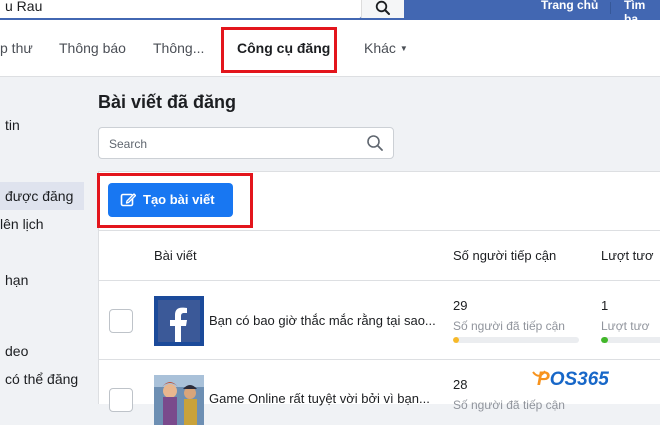 Image resolution: width=660 pixels, height=425 pixels. What do you see at coordinates (16, 351) in the screenshot?
I see `sidebar-item-videos: deo` at bounding box center [16, 351].